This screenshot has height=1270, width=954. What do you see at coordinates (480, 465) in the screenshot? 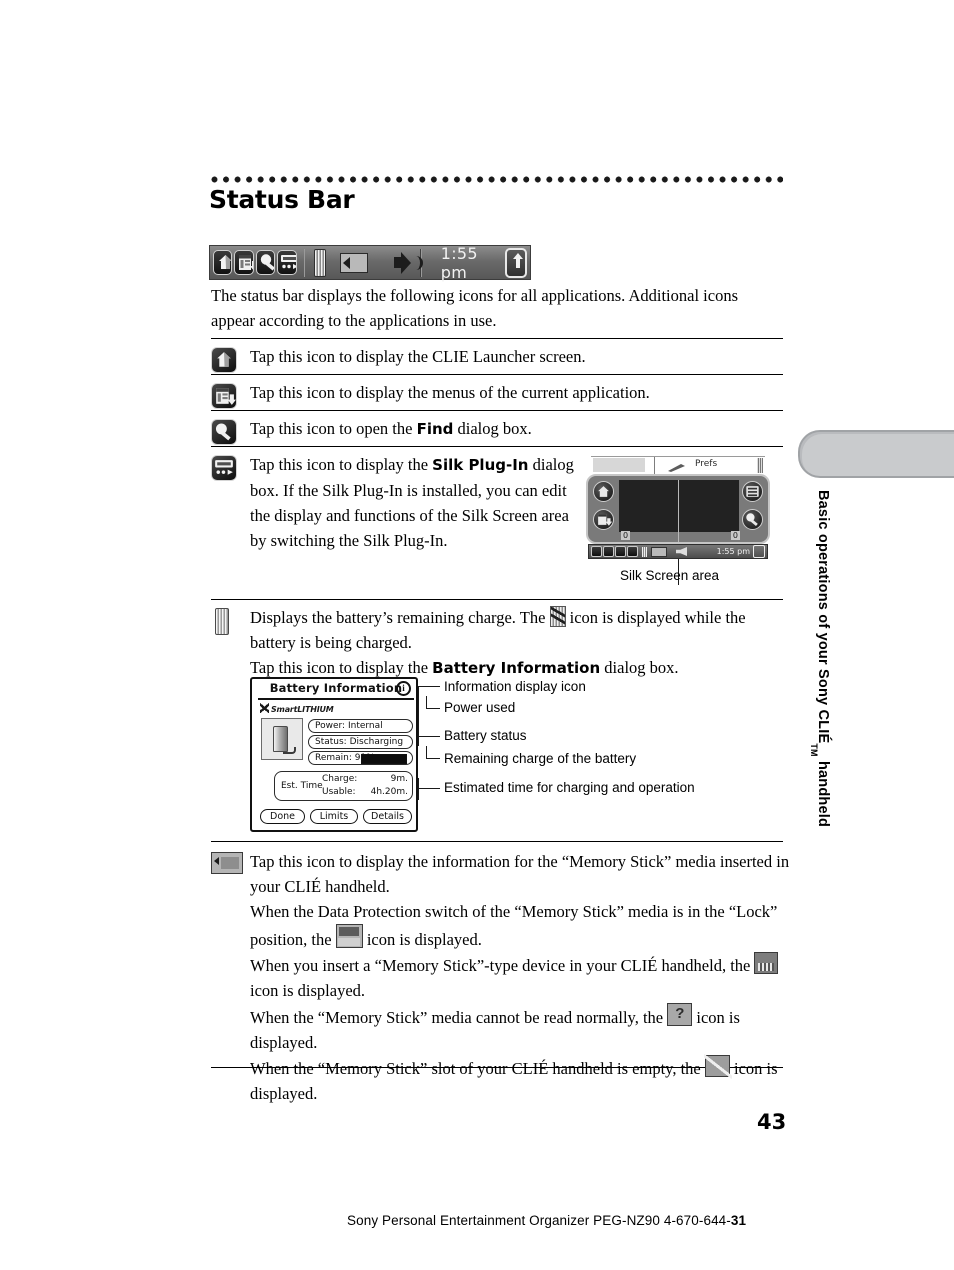
I see `row-text-bold: Silk Plug-In` at bounding box center [480, 465].